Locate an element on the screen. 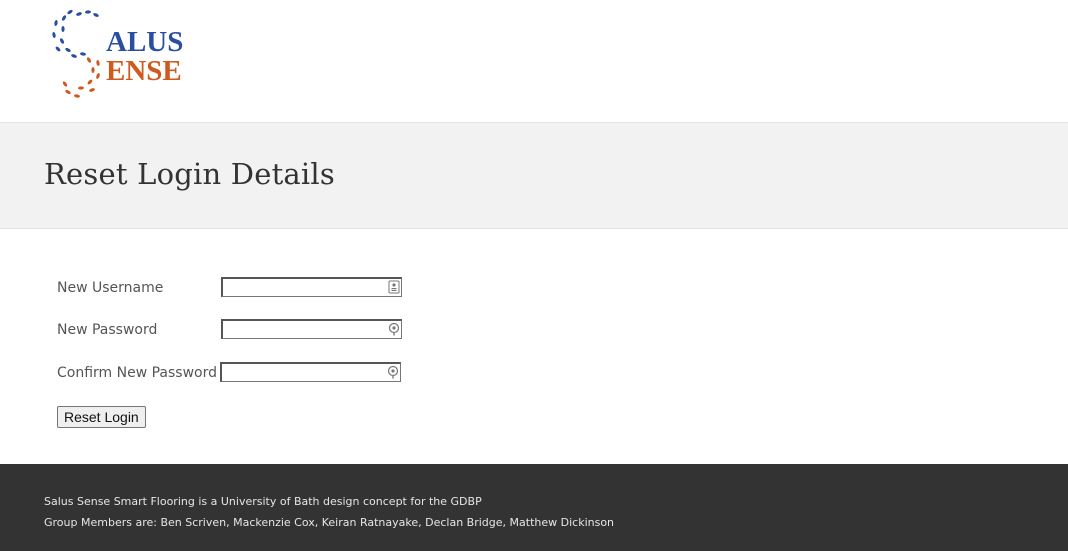 The width and height of the screenshot is (1068, 551). username-row: New Username is located at coordinates (237, 289).